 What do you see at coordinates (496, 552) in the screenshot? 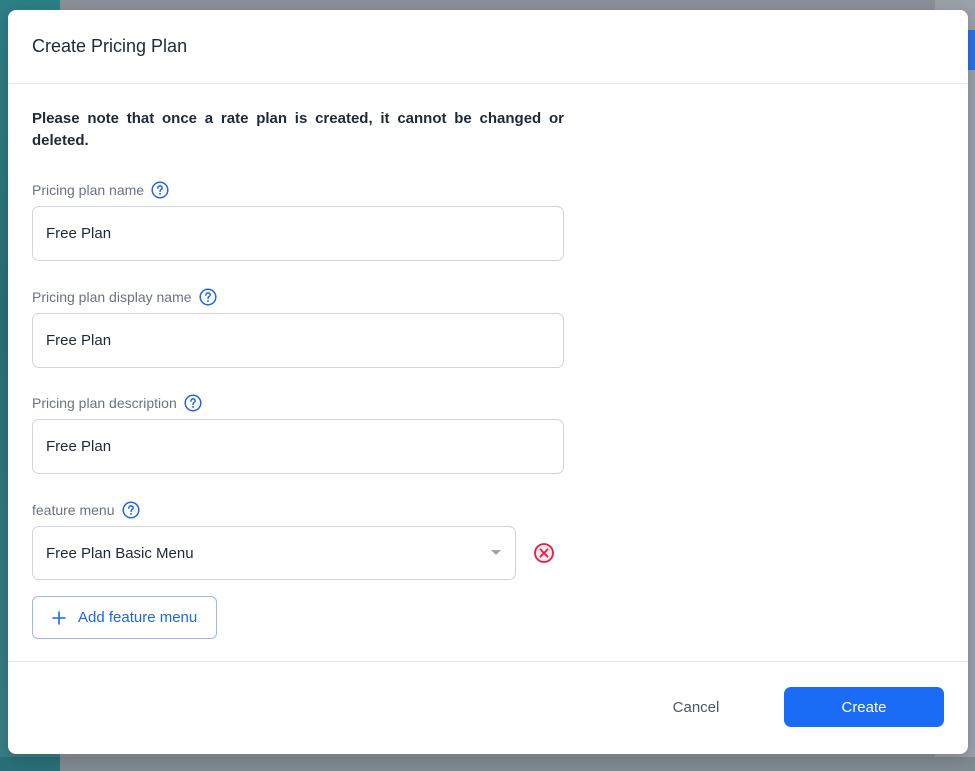
I see `chevron-down-icon` at bounding box center [496, 552].